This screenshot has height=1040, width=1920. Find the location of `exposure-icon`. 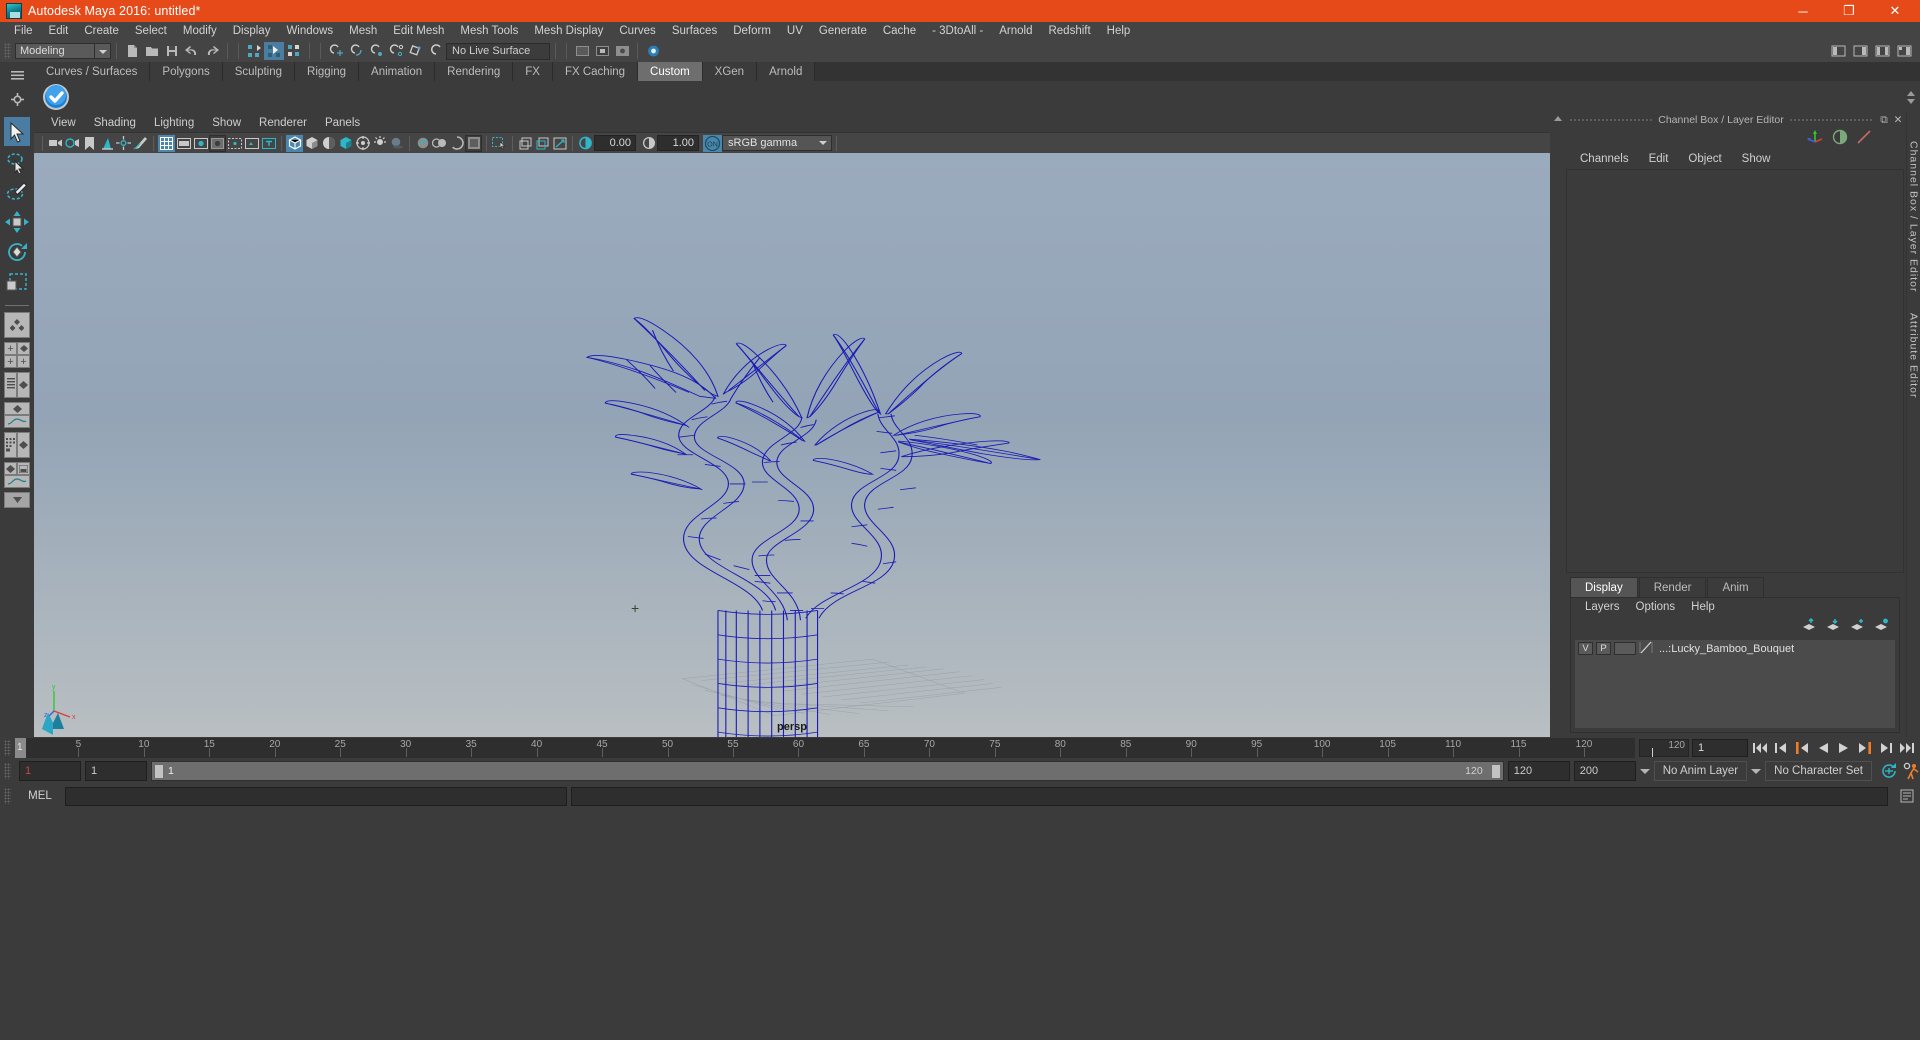

exposure-icon is located at coordinates (585, 143).